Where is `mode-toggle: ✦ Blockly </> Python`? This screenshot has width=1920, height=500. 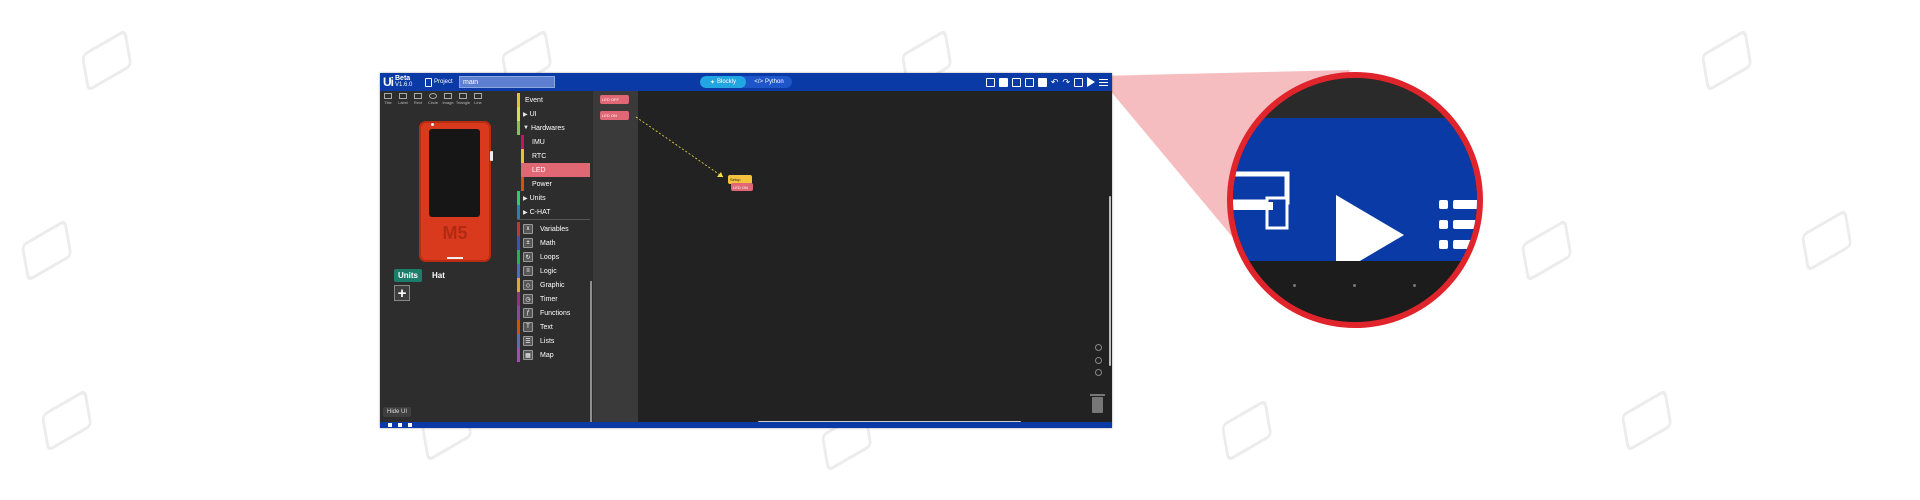 mode-toggle: ✦ Blockly </> Python is located at coordinates (746, 82).